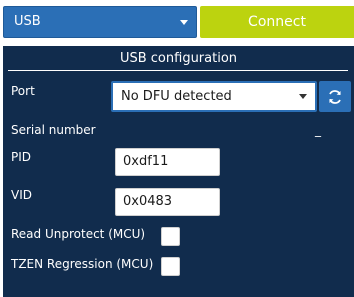 The width and height of the screenshot is (354, 297). Describe the element at coordinates (78, 234) in the screenshot. I see `read-unprotect-label: Read Unprotect (MCU)` at that location.